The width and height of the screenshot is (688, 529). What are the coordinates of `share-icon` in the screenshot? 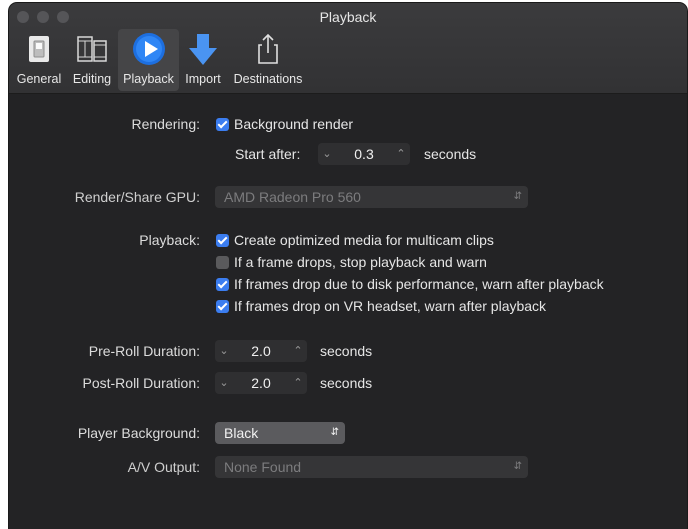 It's located at (268, 48).